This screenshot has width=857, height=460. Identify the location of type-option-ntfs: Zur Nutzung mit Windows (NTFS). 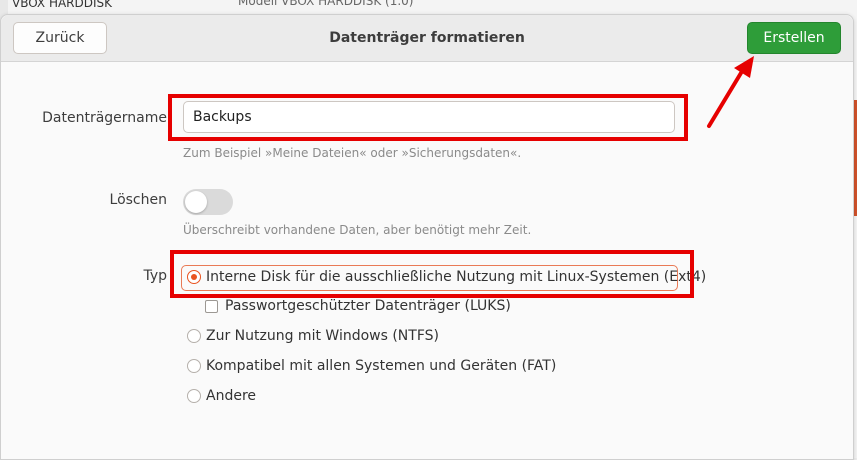
(313, 336).